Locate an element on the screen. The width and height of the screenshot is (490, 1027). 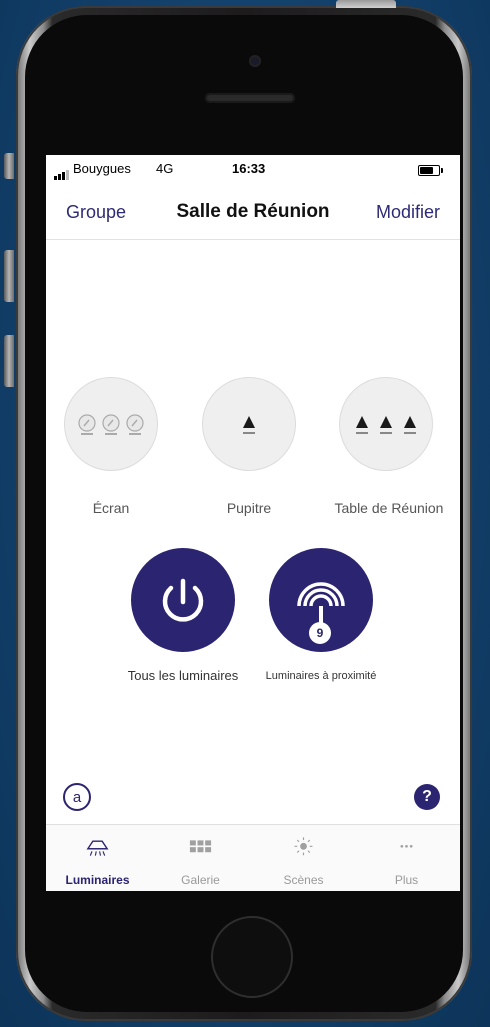
tab-plus: Plus is located at coordinates (406, 858).